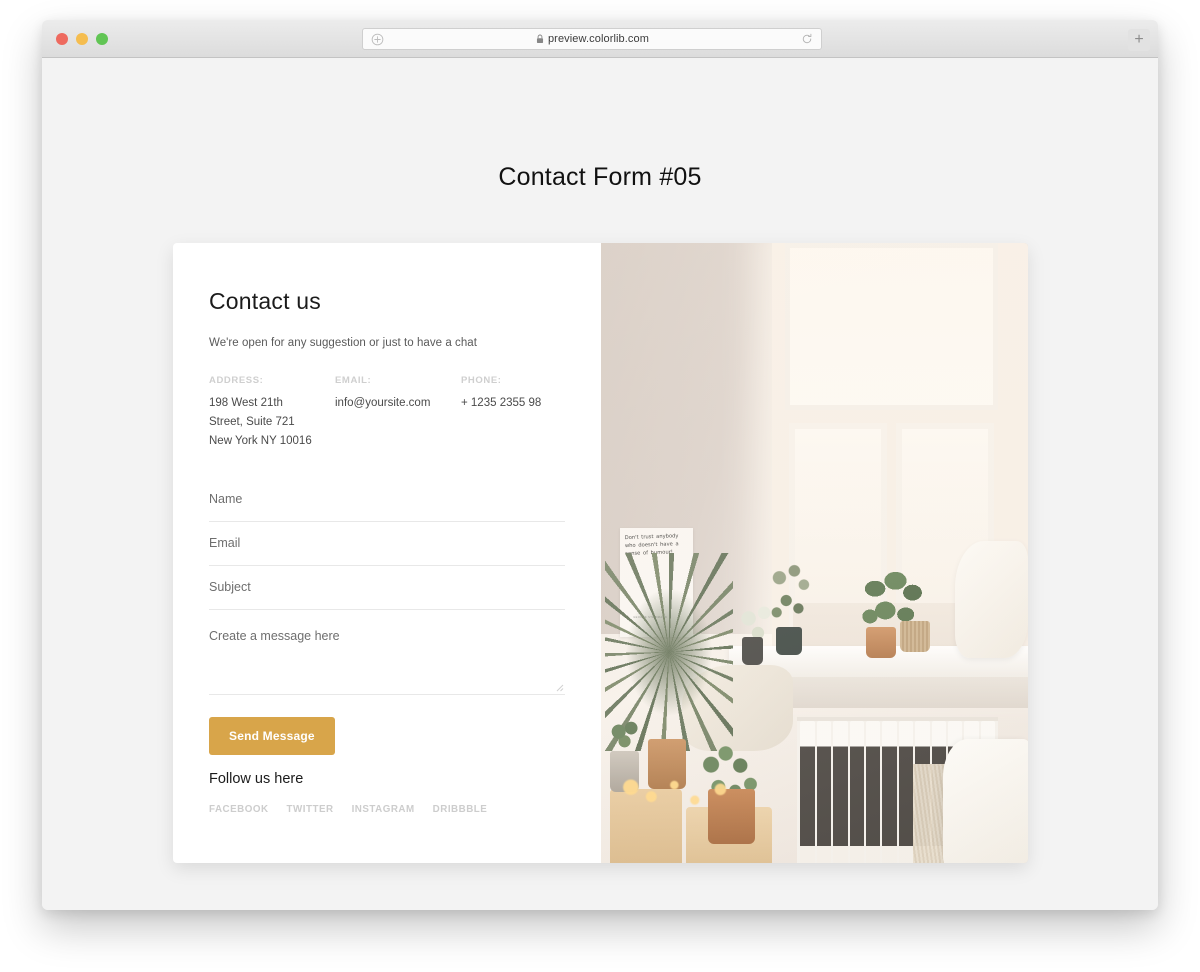 Image resolution: width=1200 pixels, height=972 pixels. What do you see at coordinates (348, 809) in the screenshot?
I see `social-links: FACEBOOK TWITTER INSTAGRAM DRIBBBLE` at bounding box center [348, 809].